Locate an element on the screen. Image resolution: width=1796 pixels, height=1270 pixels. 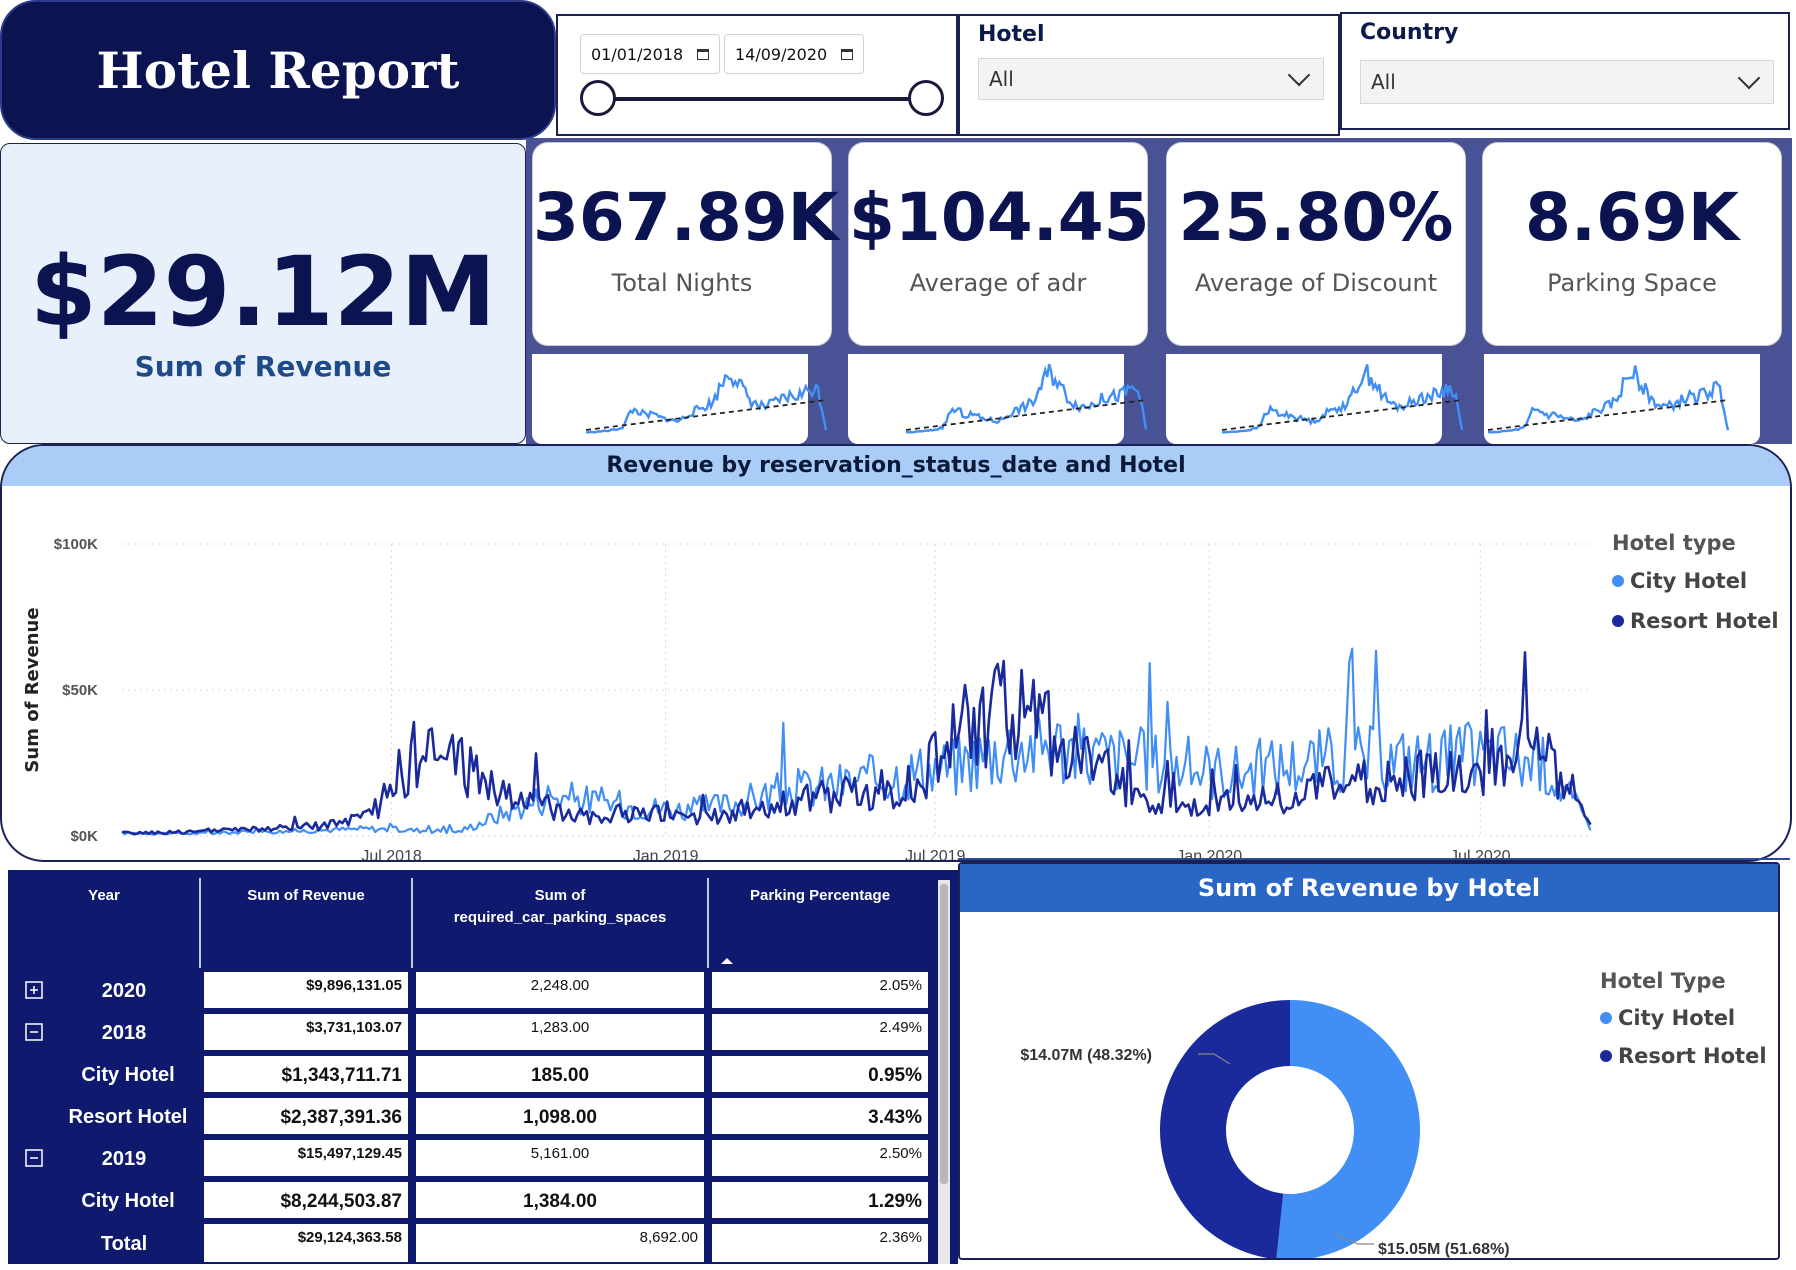
table-cell-revenue: $3,731,103.07 is located at coordinates (354, 1027).